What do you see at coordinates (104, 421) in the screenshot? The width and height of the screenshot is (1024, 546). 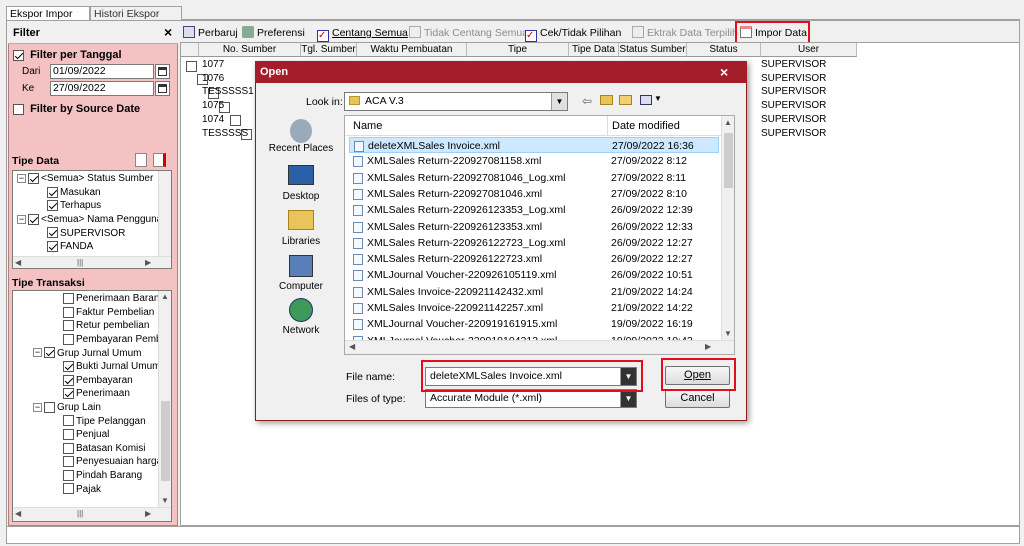 I see `tree-item: Tipe Pelanggan` at bounding box center [104, 421].